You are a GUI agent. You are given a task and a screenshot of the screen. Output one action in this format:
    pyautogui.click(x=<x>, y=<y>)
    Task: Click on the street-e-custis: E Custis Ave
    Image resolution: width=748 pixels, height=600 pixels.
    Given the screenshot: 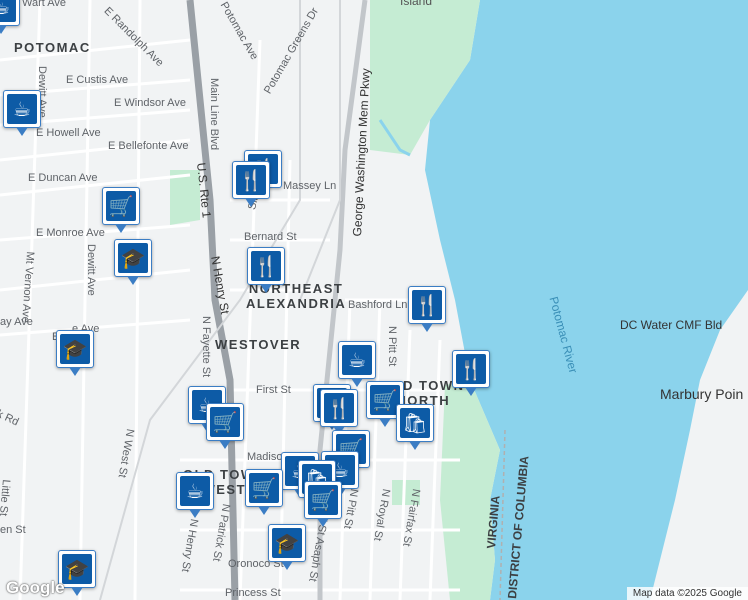 What is the action you would take?
    pyautogui.click(x=97, y=80)
    